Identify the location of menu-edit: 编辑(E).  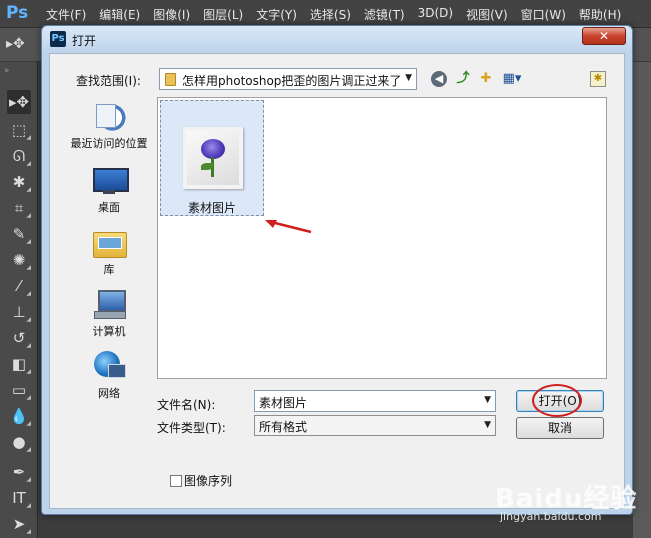
(119, 14).